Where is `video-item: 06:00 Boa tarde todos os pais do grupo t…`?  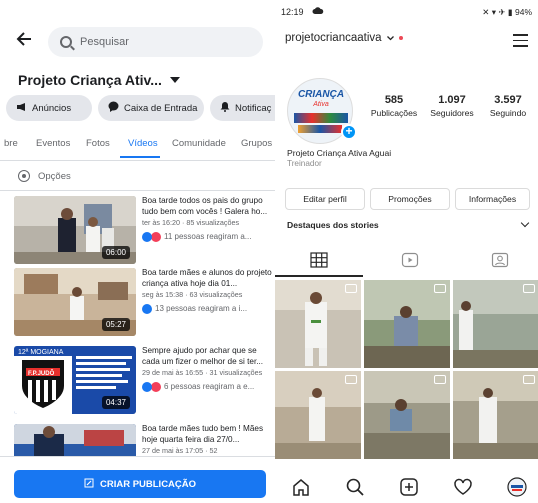 video-item: 06:00 Boa tarde todos os pais do grupo t… is located at coordinates (144, 232).